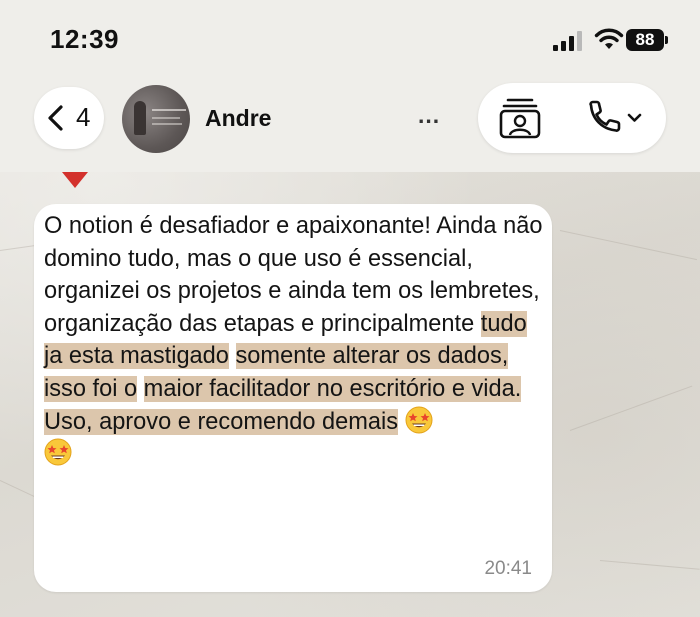 This screenshot has height=617, width=700. Describe the element at coordinates (520, 118) in the screenshot. I see `contact-card-icon` at that location.